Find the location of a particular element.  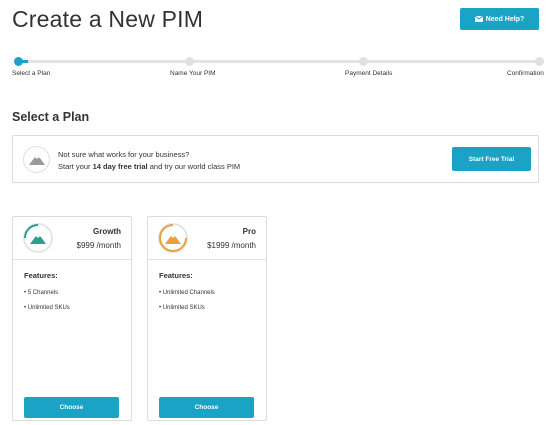

plan-name: Growth is located at coordinates (107, 231).